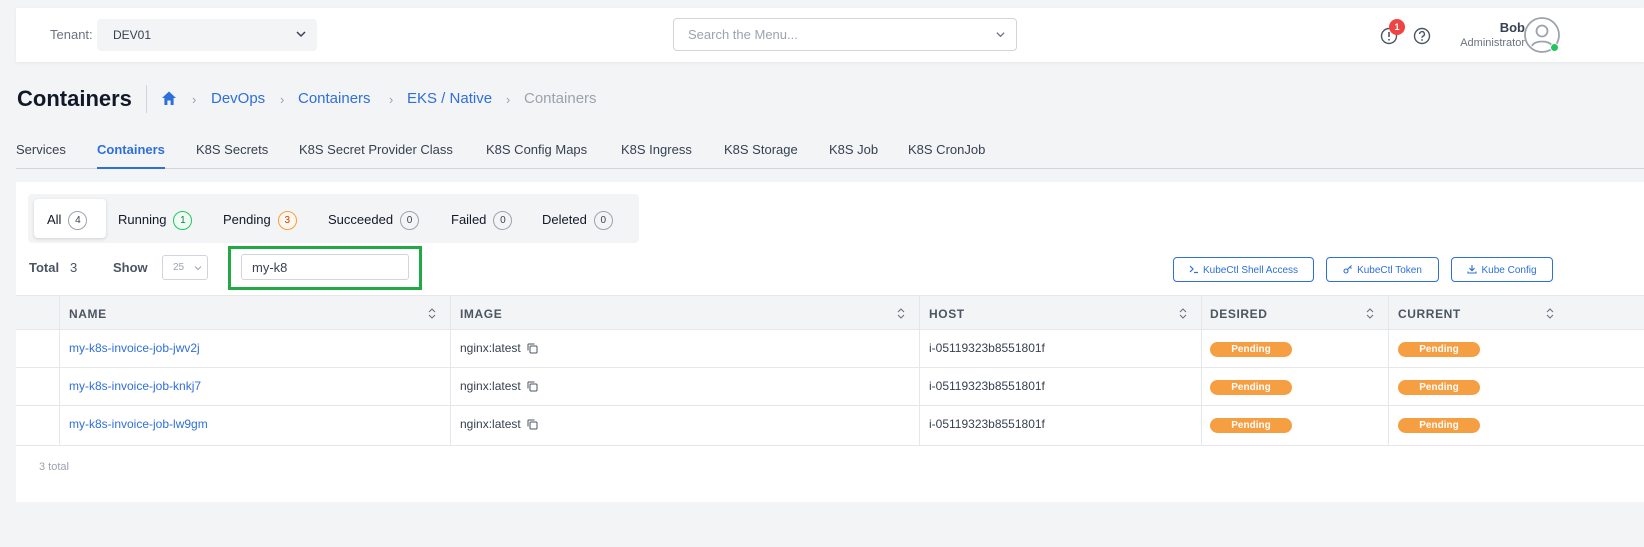 This screenshot has height=547, width=1644. What do you see at coordinates (564, 219) in the screenshot?
I see `filter-label: Deleted` at bounding box center [564, 219].